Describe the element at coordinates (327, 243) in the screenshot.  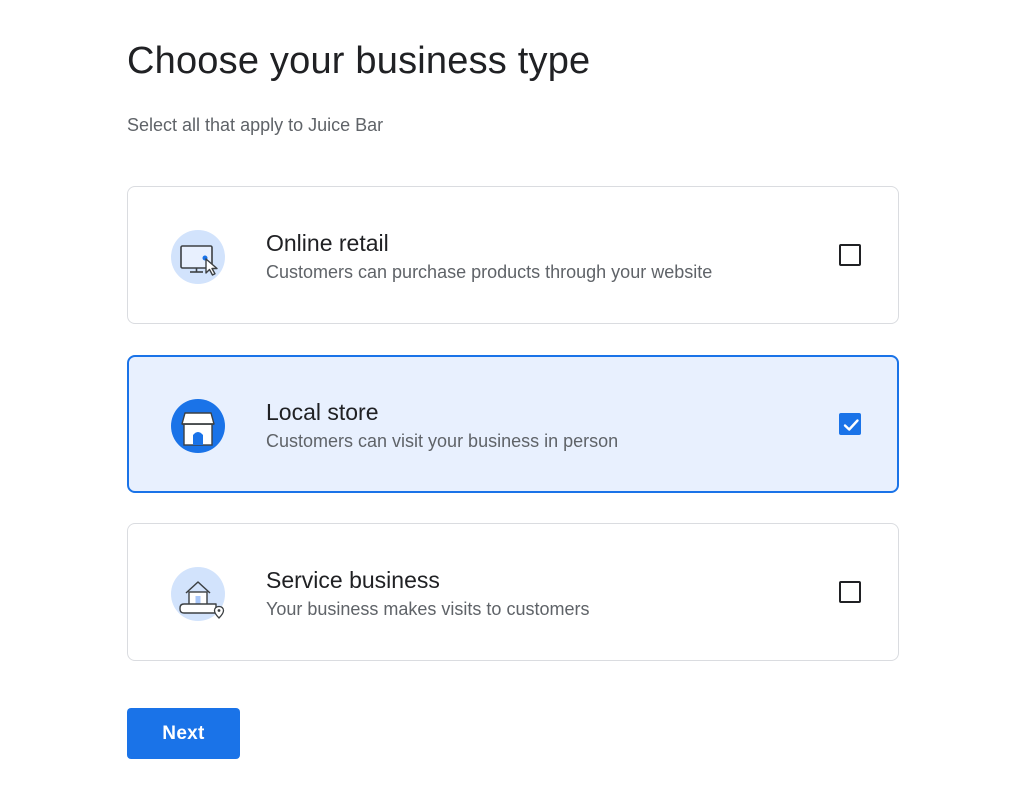
I see `option-title: Online retail` at that location.